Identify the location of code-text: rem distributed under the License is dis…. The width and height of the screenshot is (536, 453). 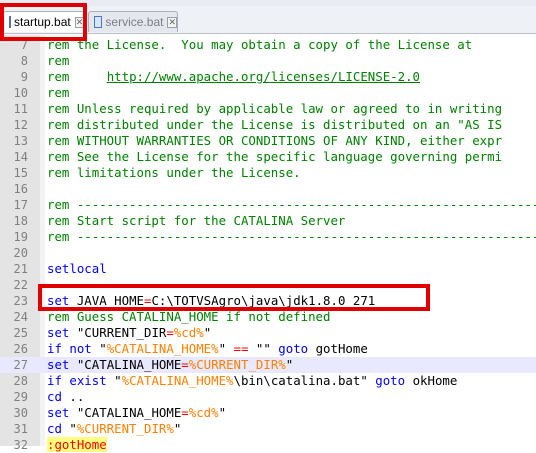
(274, 125).